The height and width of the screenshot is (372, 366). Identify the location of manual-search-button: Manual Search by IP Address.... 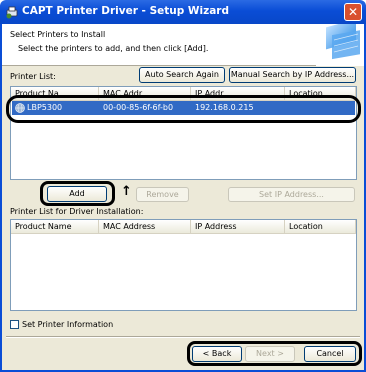
(292, 75).